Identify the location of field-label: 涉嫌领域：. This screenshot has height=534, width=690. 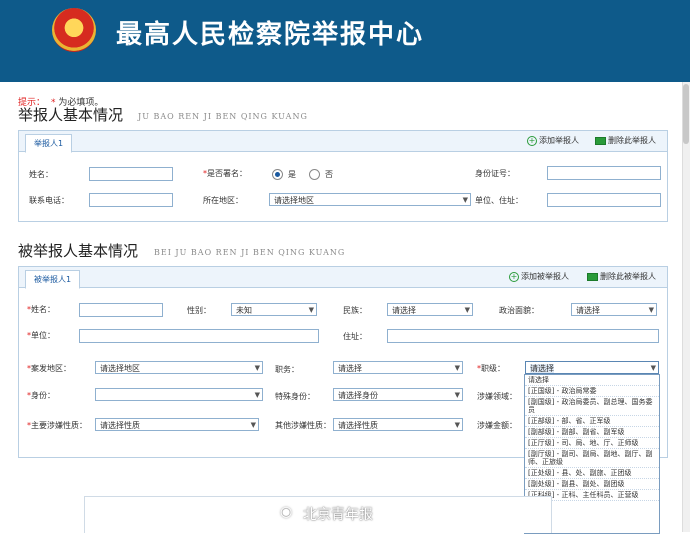
(497, 396).